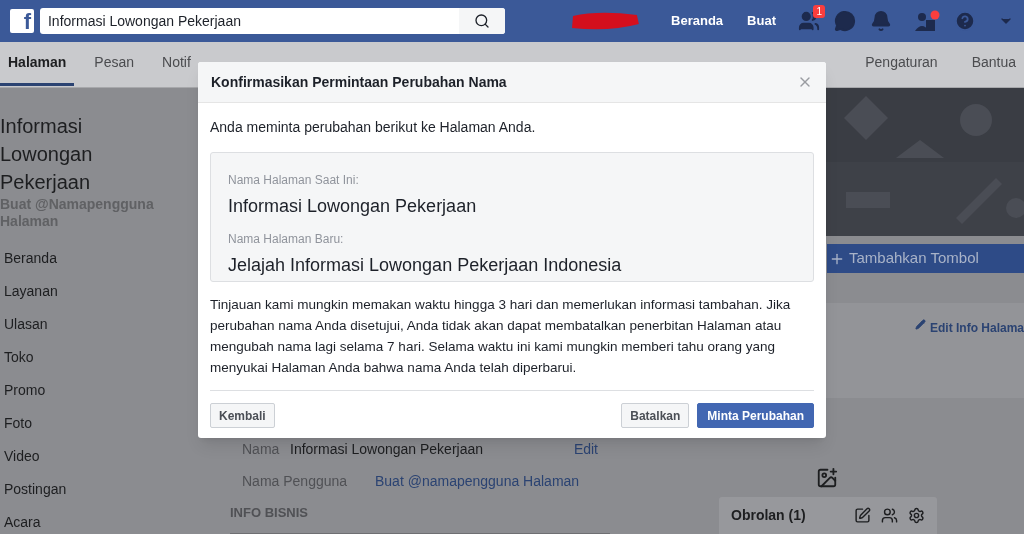 The image size is (1024, 534). What do you see at coordinates (591, 449) in the screenshot?
I see `edit-link: Edit` at bounding box center [591, 449].